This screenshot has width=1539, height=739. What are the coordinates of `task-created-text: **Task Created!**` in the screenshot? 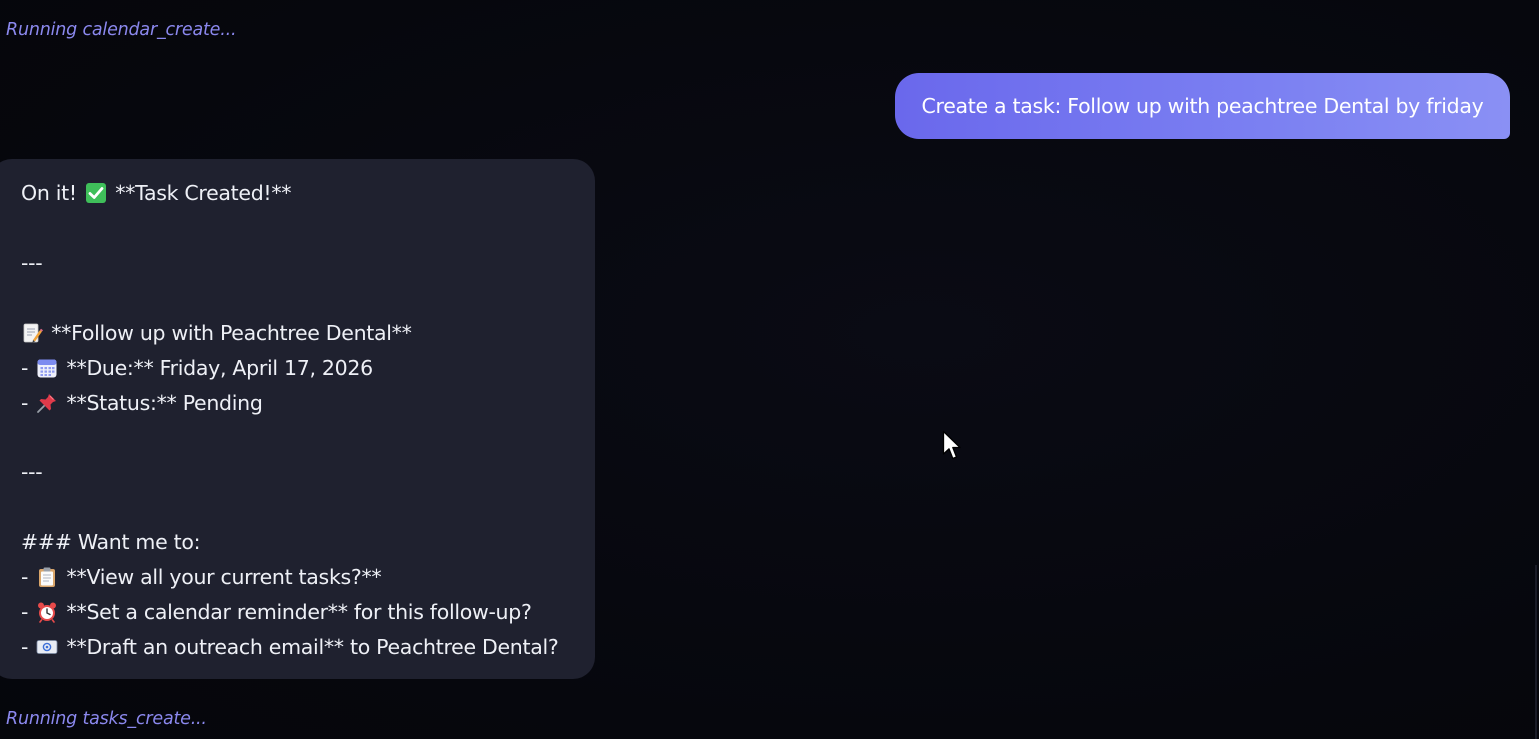 It's located at (203, 193).